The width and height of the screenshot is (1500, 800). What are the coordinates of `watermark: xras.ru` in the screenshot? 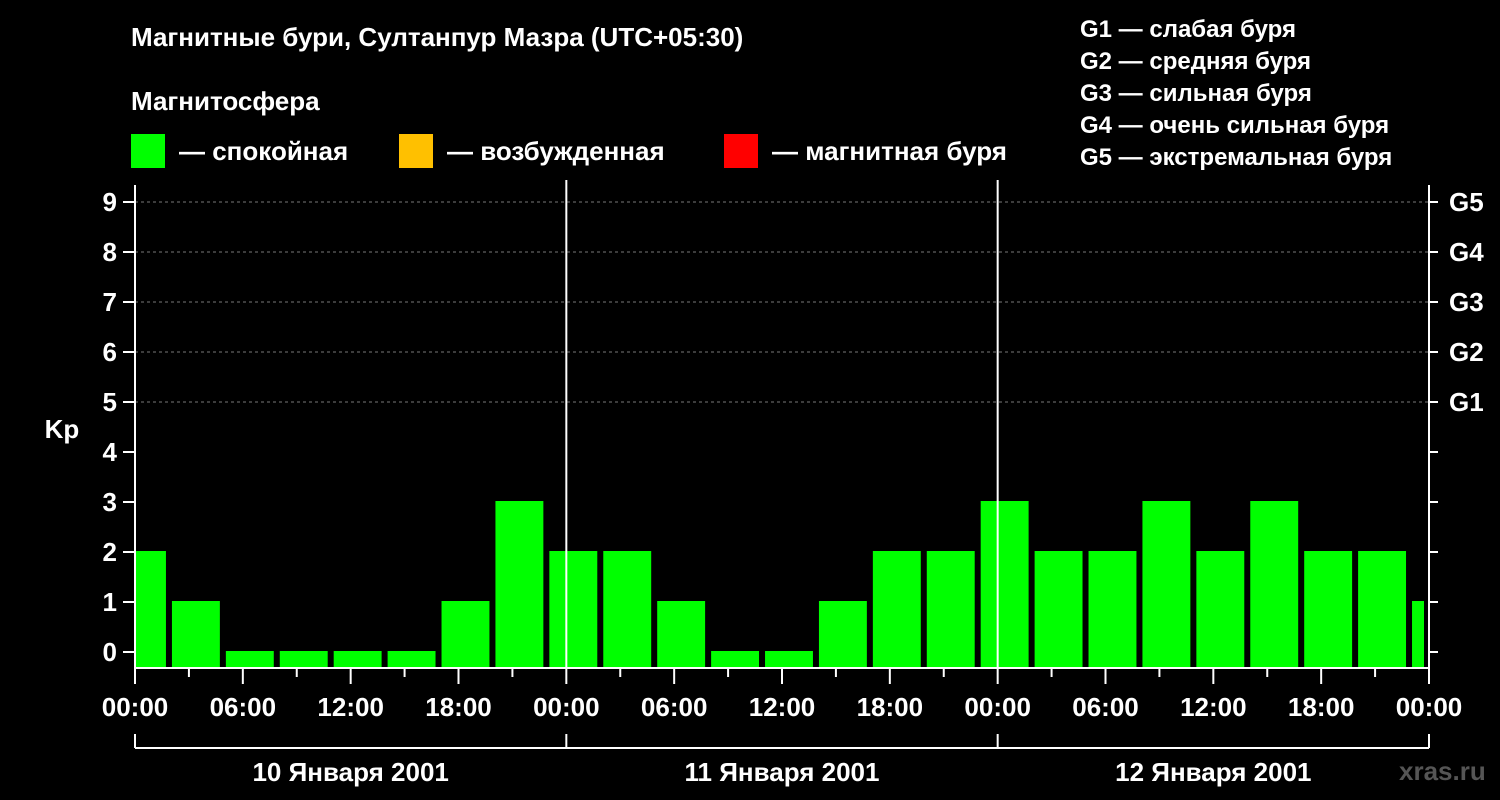 It's located at (1442, 771).